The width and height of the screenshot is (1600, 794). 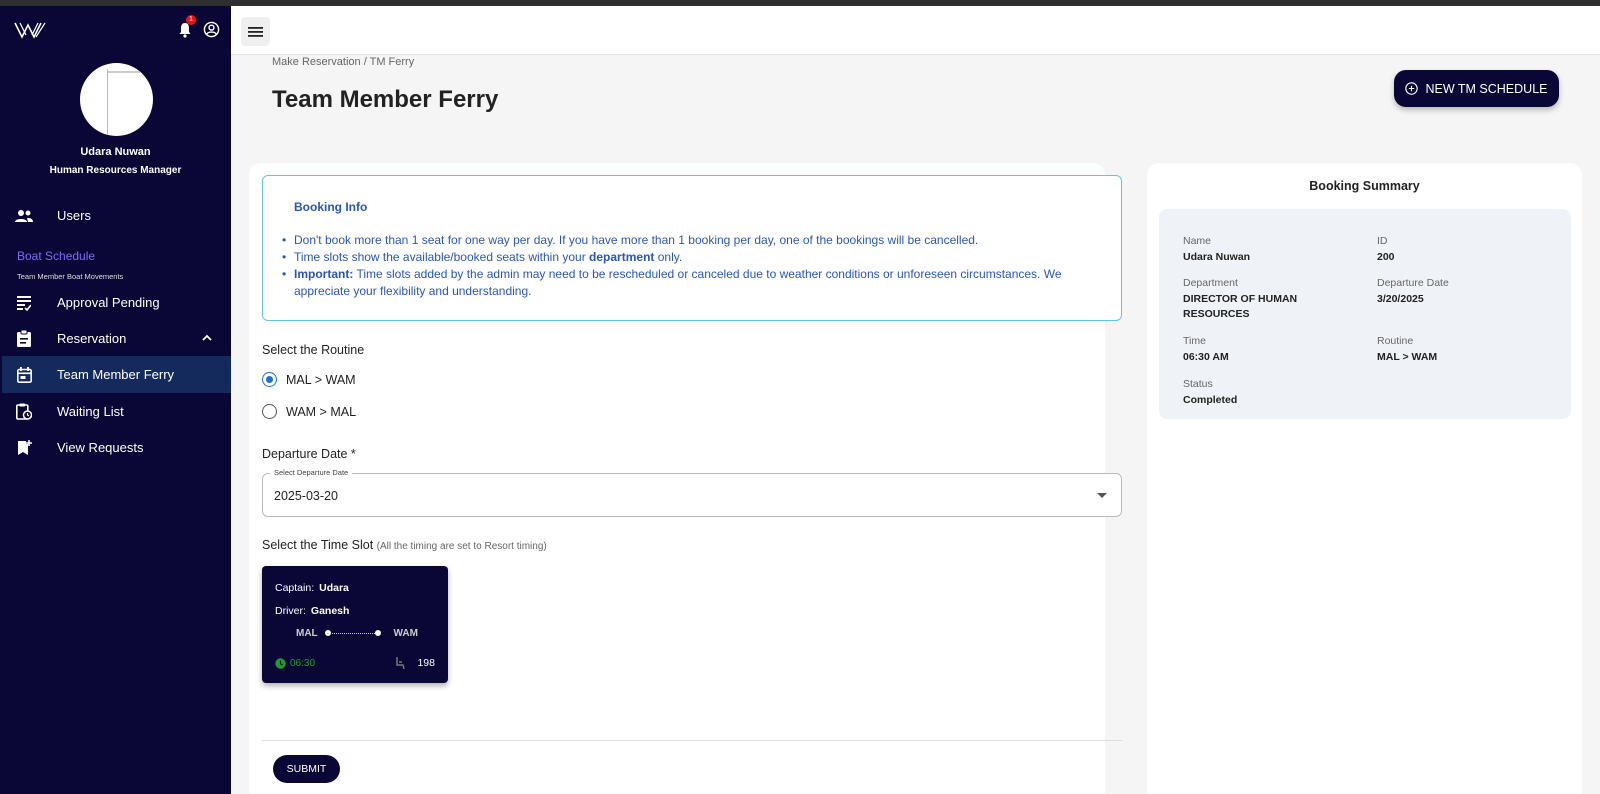 I want to click on sidebar-item-approval-pending: Approval Pending, so click(x=116, y=302).